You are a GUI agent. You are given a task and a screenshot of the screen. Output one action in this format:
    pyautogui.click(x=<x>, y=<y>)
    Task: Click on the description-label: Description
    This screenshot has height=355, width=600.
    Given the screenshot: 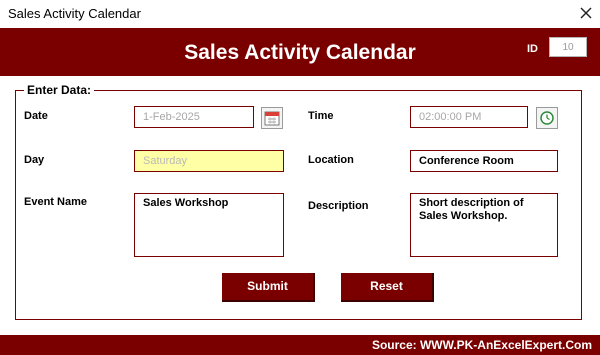 What is the action you would take?
    pyautogui.click(x=338, y=206)
    